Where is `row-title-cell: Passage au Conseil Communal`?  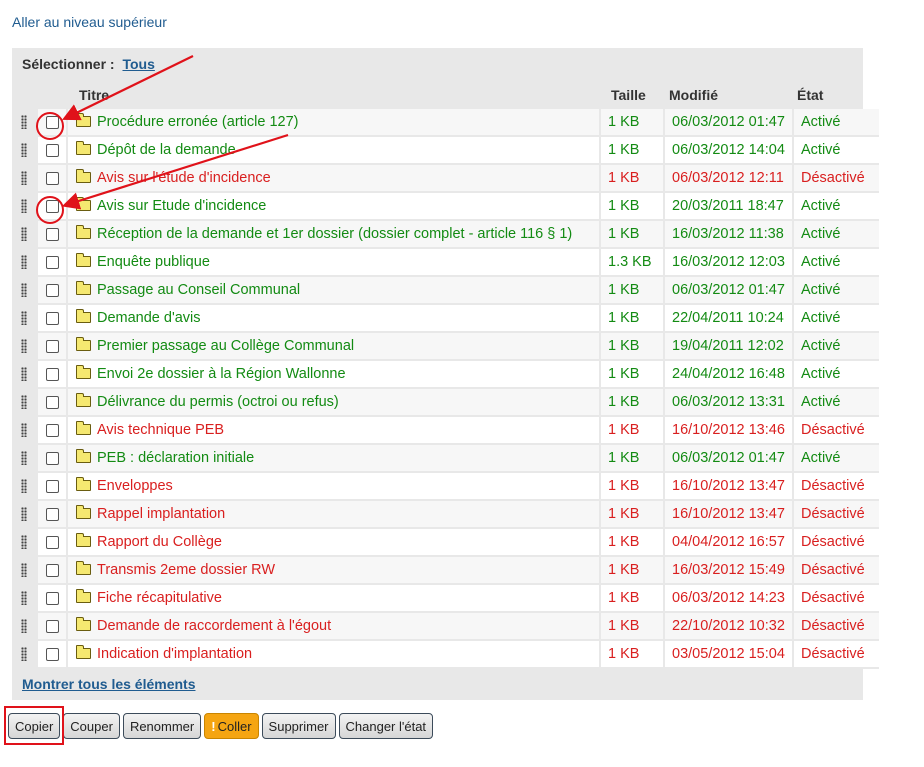 row-title-cell: Passage au Conseil Communal is located at coordinates (334, 290).